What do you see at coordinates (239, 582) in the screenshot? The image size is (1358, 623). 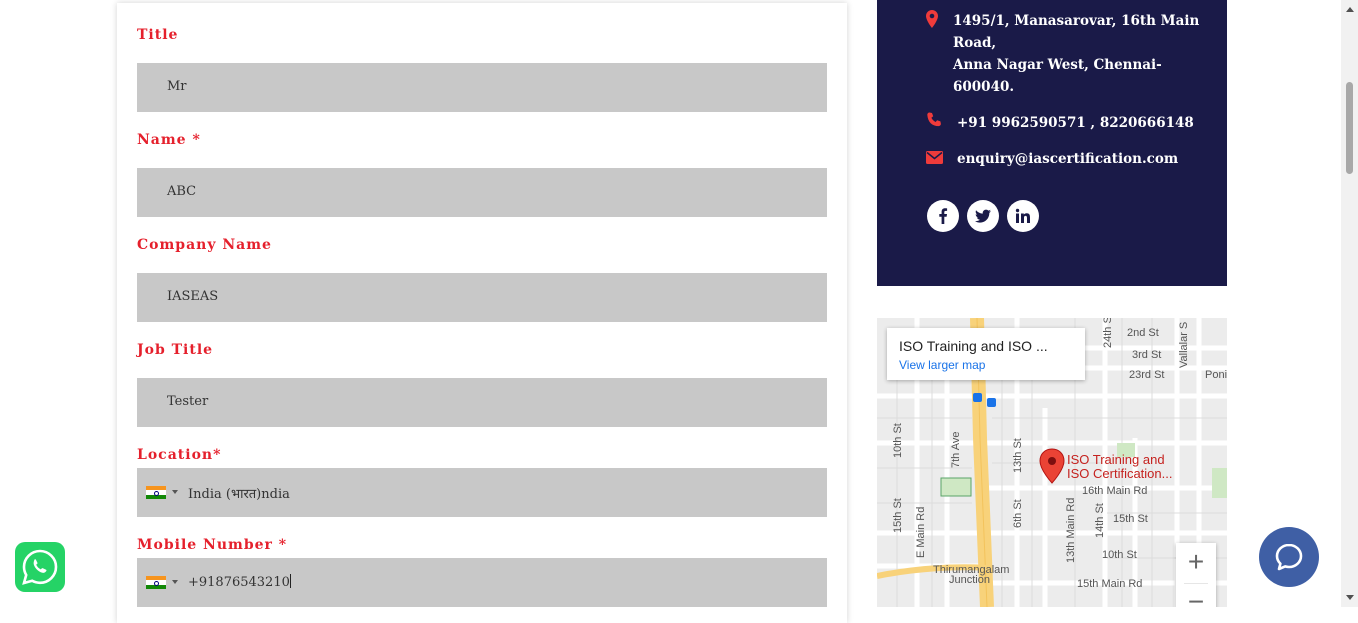 I see `mobile-value: +91876543210` at bounding box center [239, 582].